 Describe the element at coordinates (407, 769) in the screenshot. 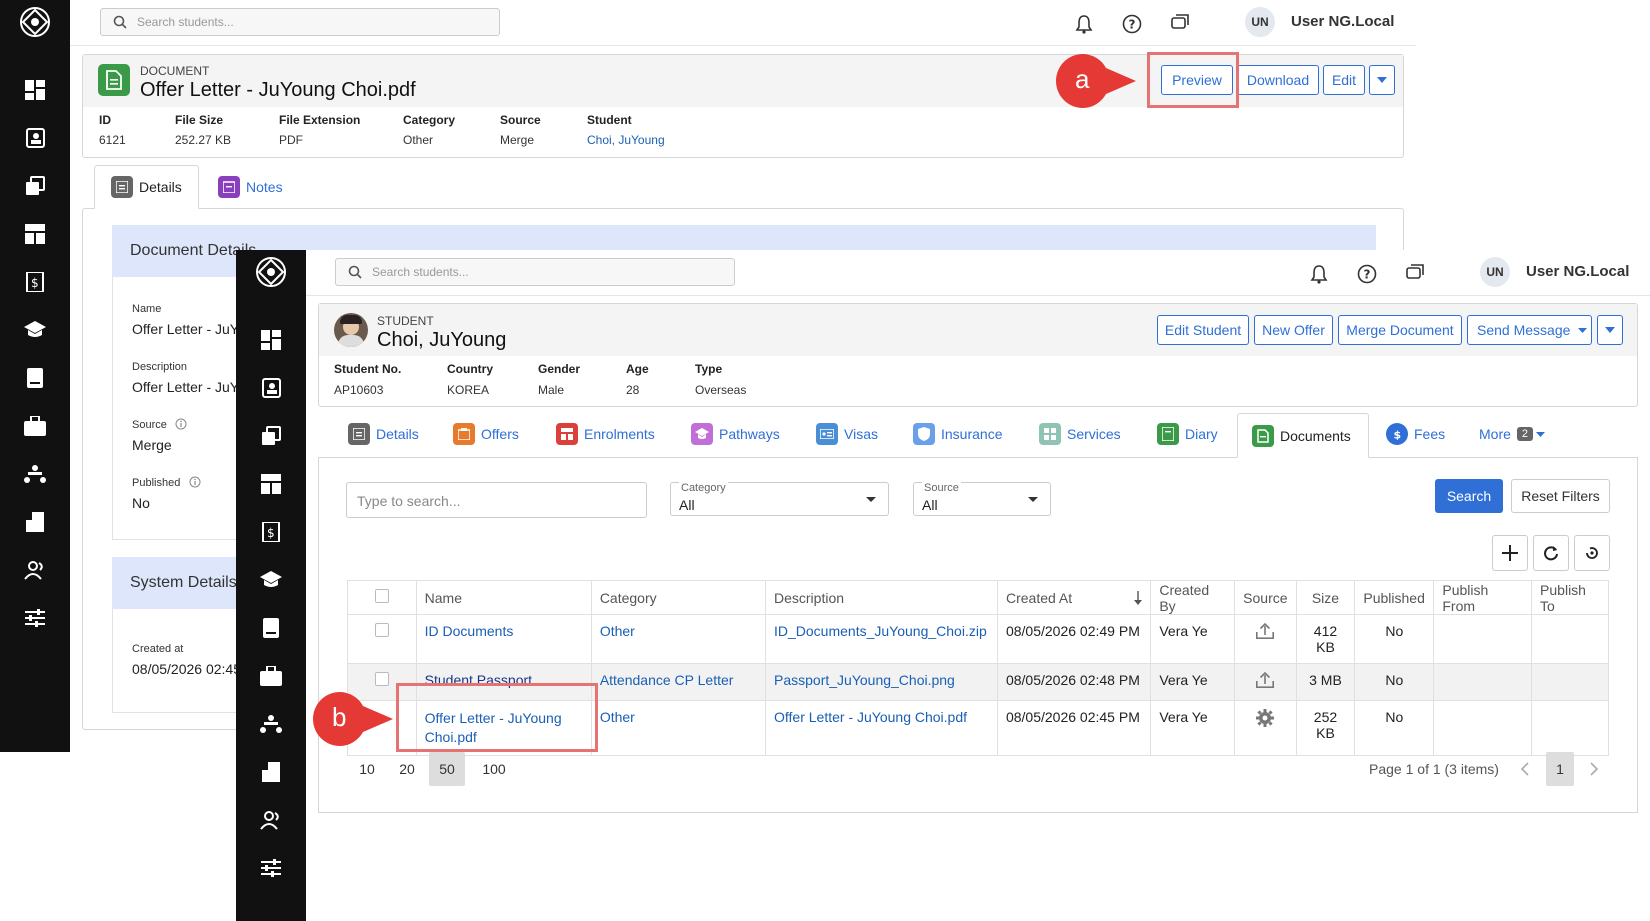

I see `page-size-20: 20` at that location.